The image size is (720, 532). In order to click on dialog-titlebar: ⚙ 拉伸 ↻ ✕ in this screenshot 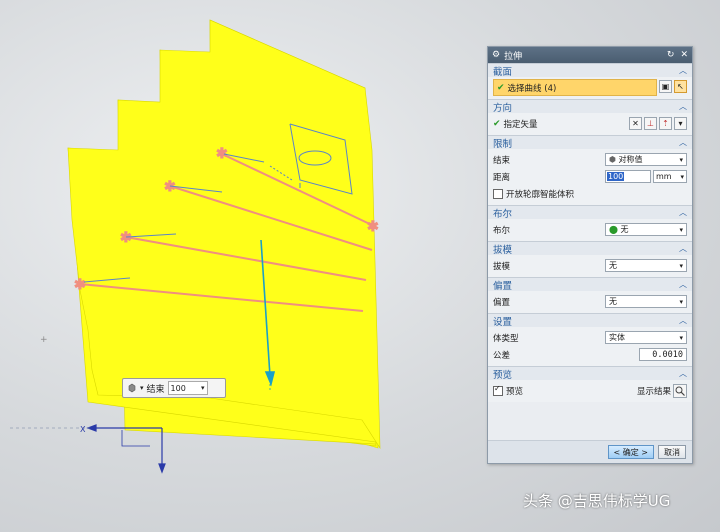, I will do `click(590, 55)`.